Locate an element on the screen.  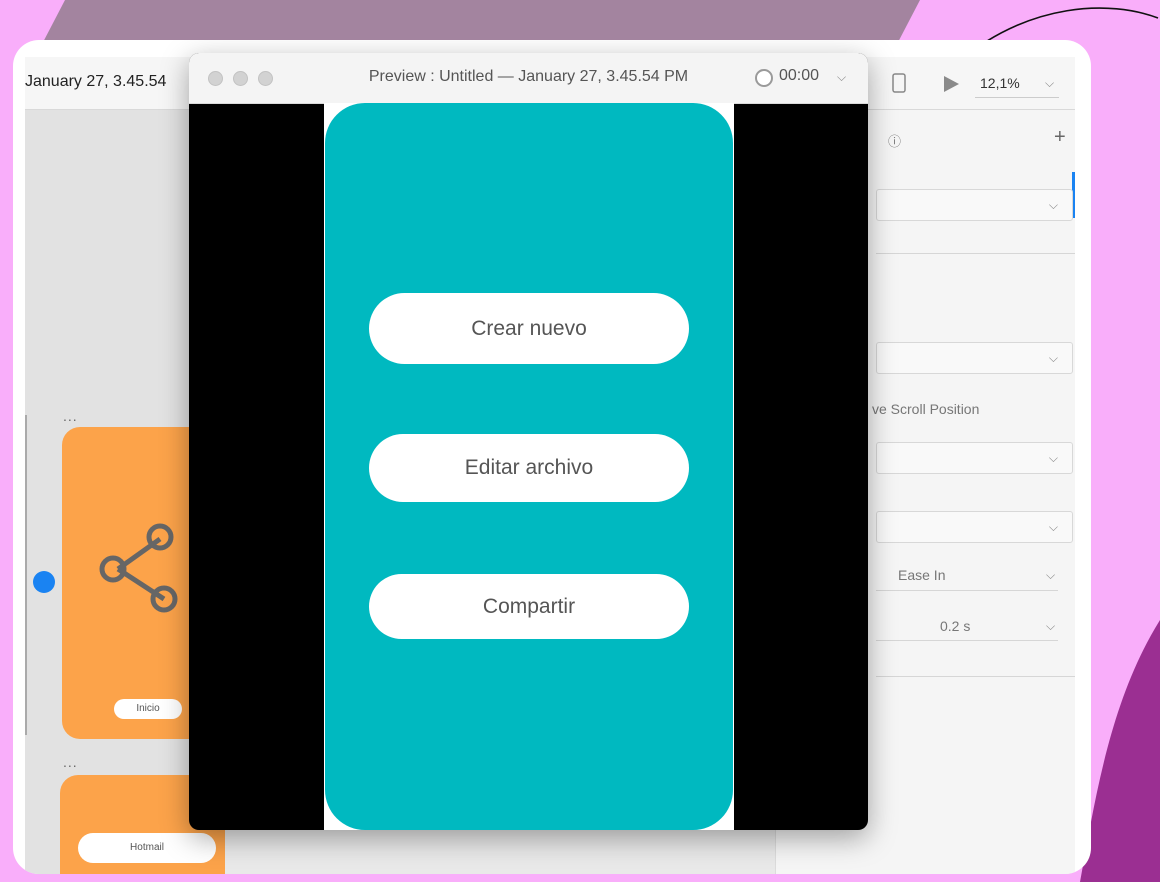
trigger-select: ⌵ is located at coordinates (974, 205).